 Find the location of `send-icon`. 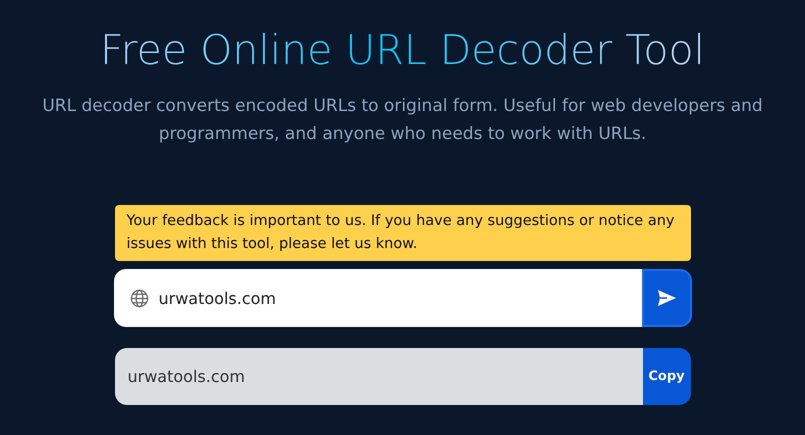

send-icon is located at coordinates (667, 298).